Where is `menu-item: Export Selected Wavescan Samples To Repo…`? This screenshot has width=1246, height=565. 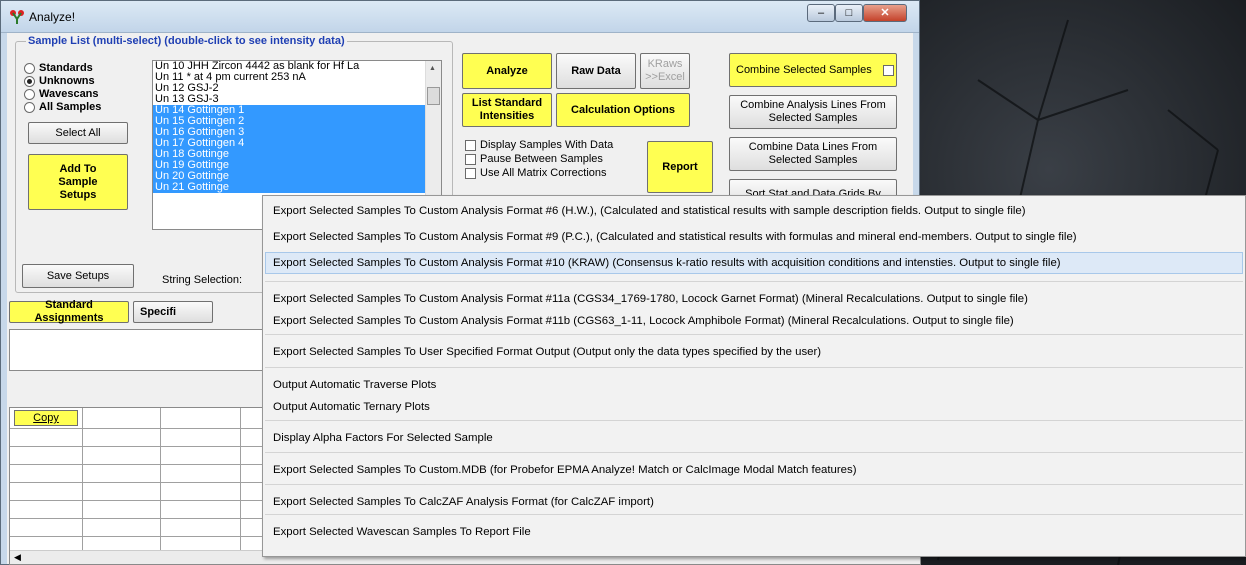 menu-item: Export Selected Wavescan Samples To Repo… is located at coordinates (754, 532).